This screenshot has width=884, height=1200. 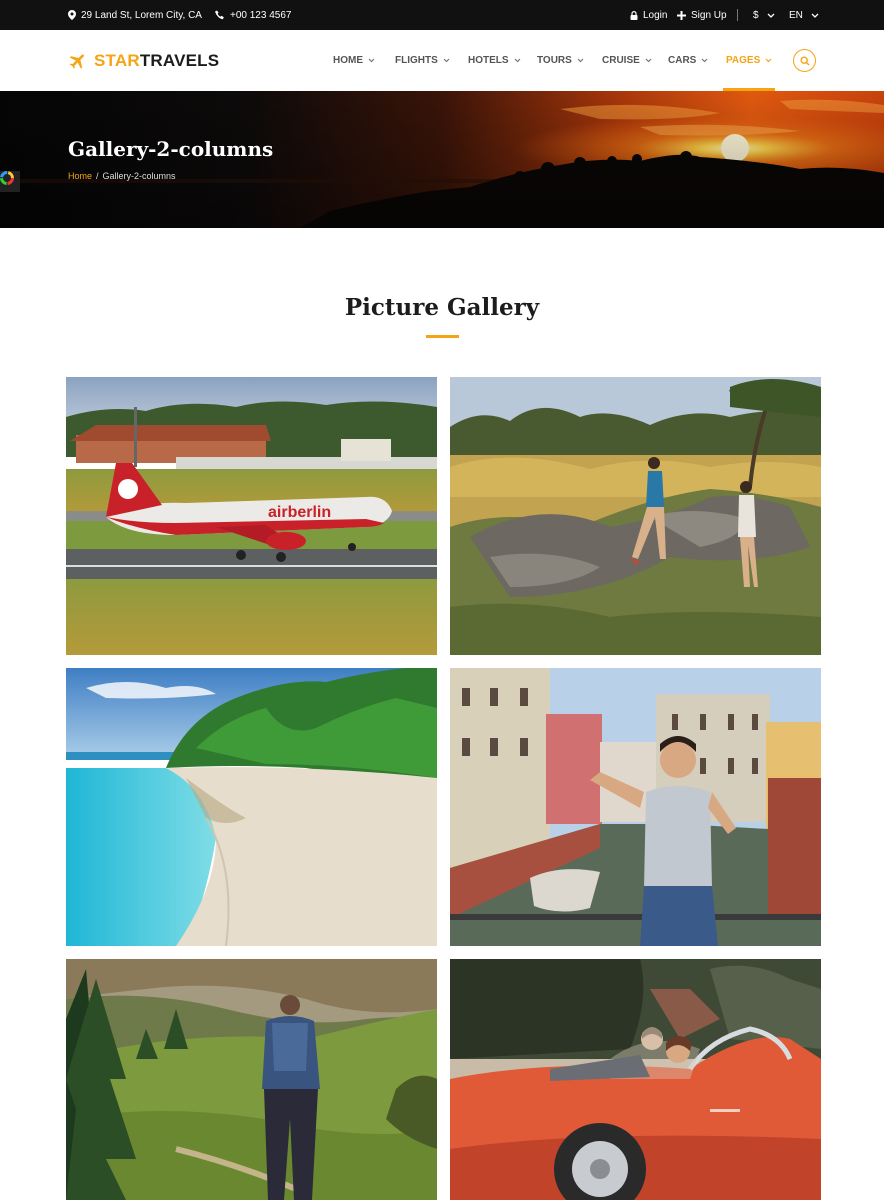 What do you see at coordinates (681, 15) in the screenshot?
I see `plus-icon` at bounding box center [681, 15].